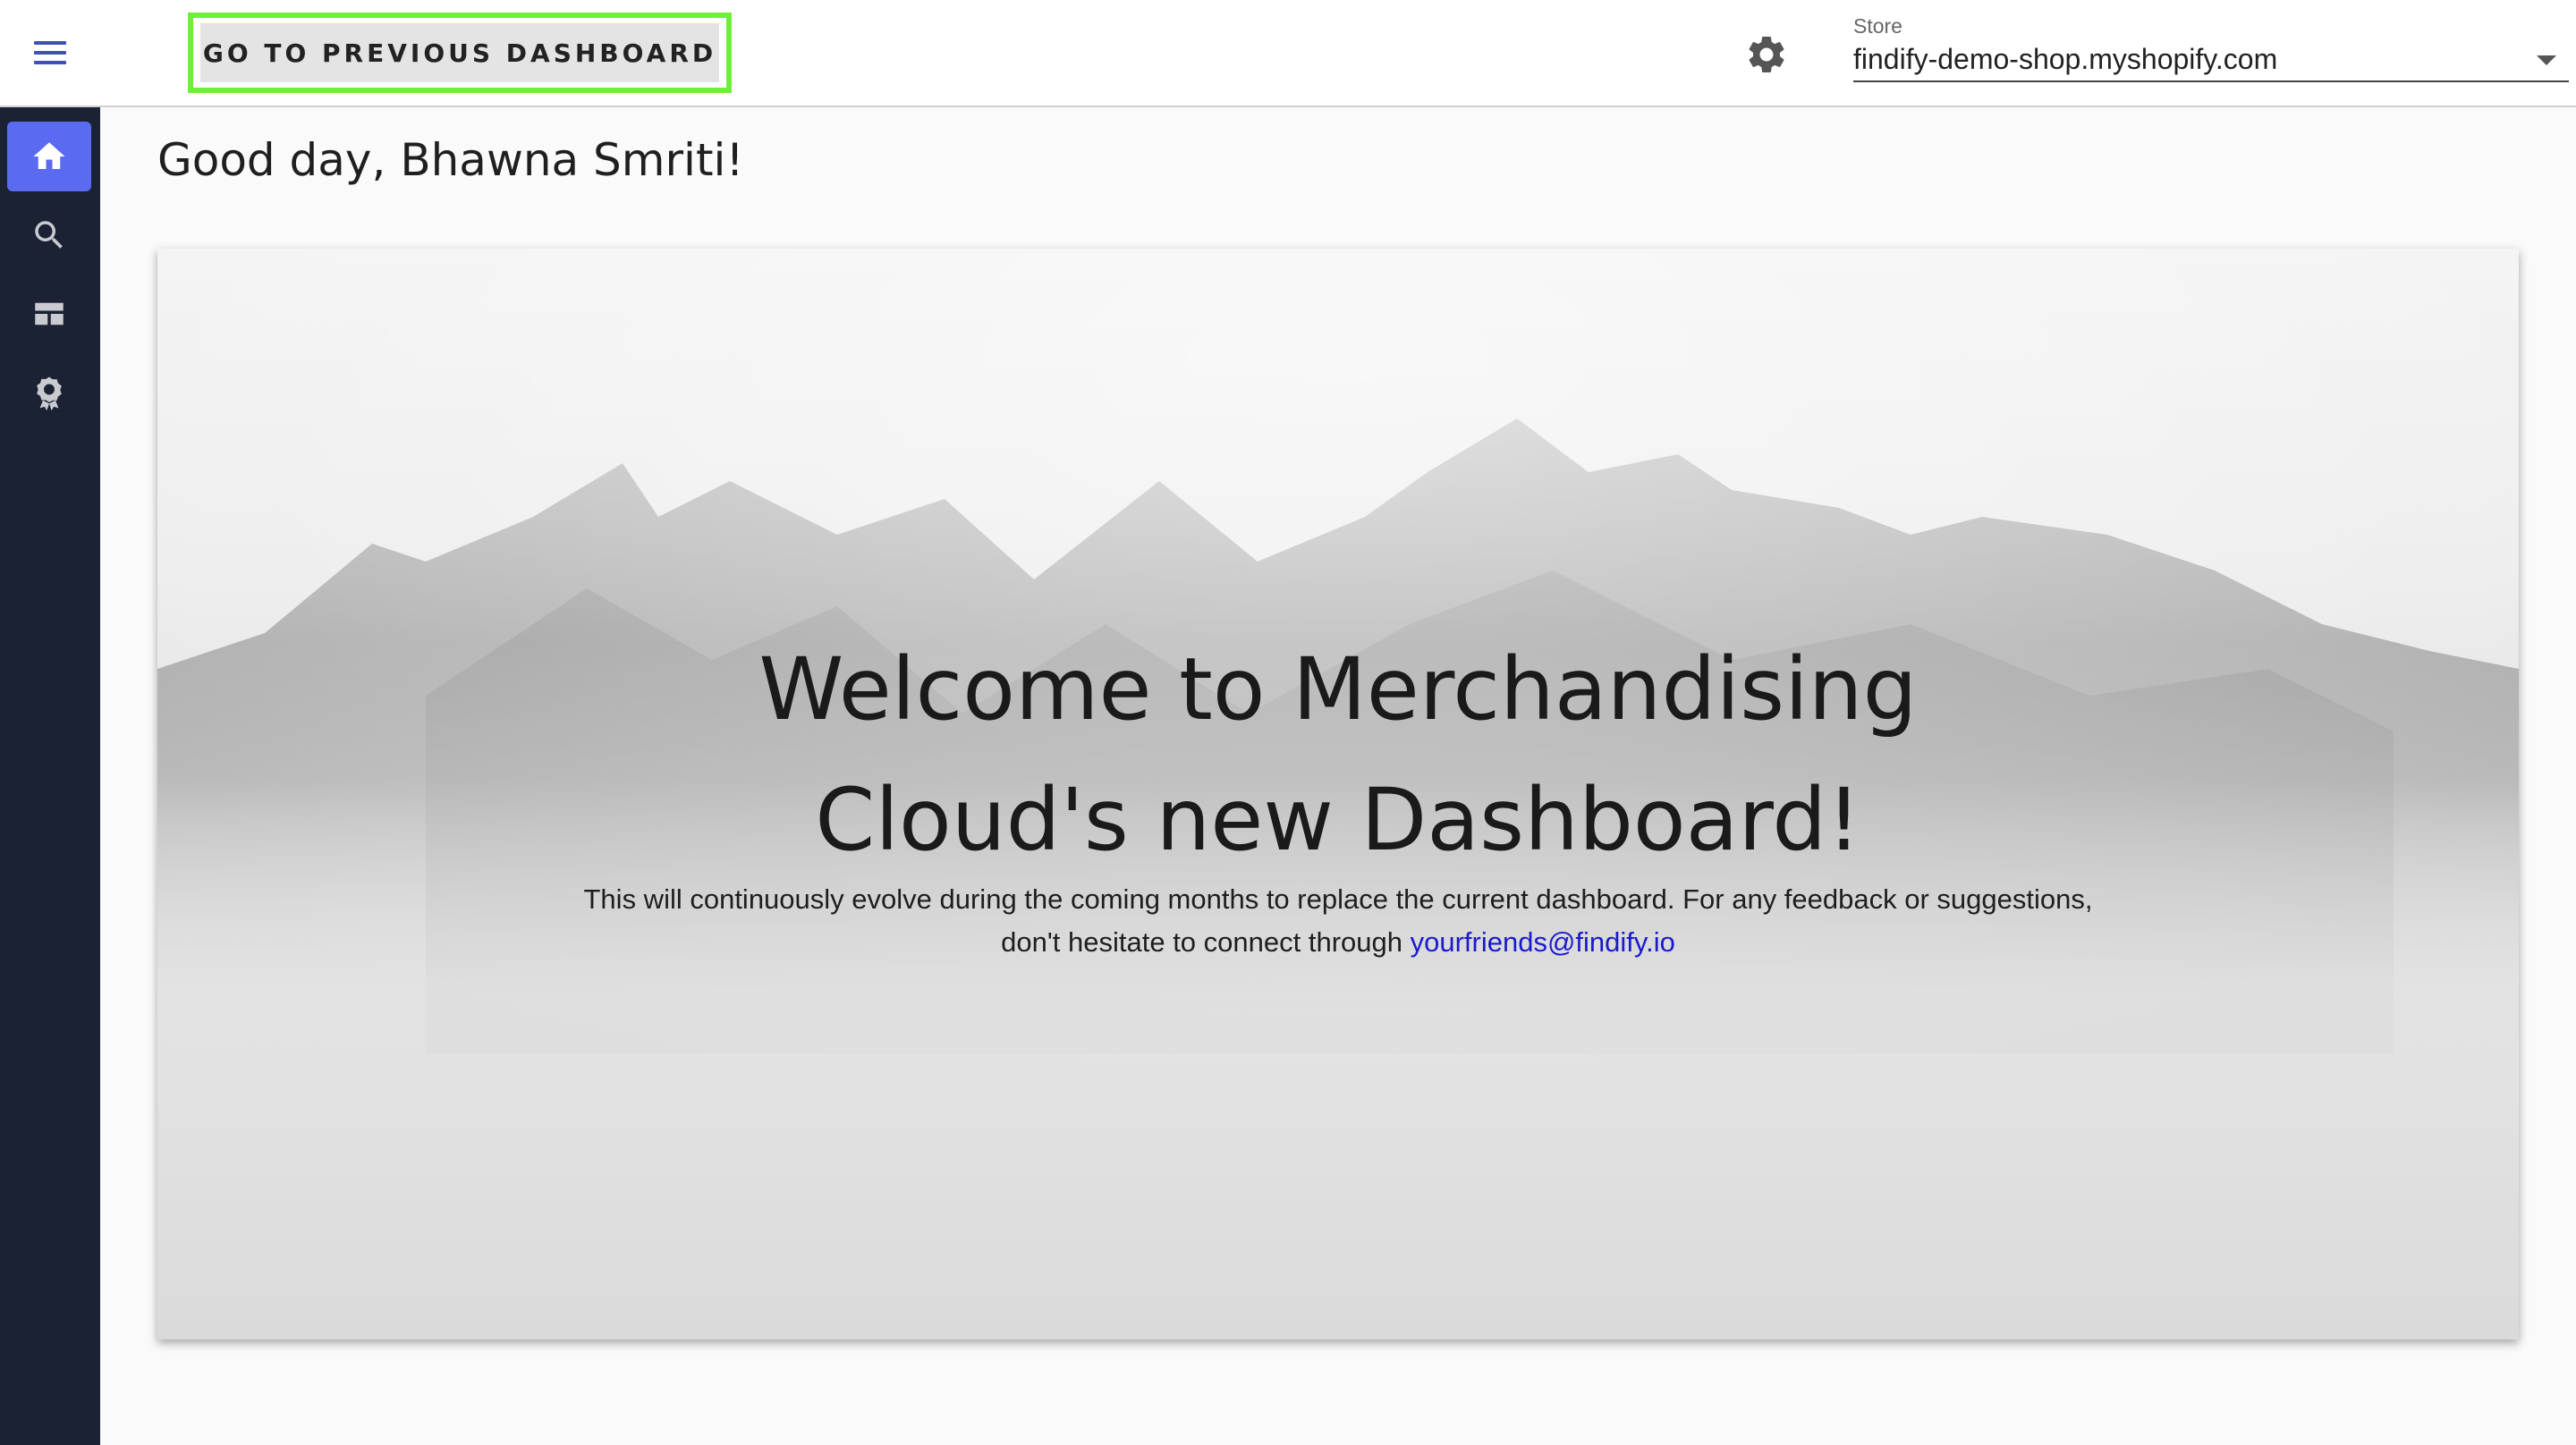 This screenshot has height=1445, width=2576. I want to click on go-to-previous-dashboard-button: GO TO PREVIOUS DASHBOARD, so click(460, 53).